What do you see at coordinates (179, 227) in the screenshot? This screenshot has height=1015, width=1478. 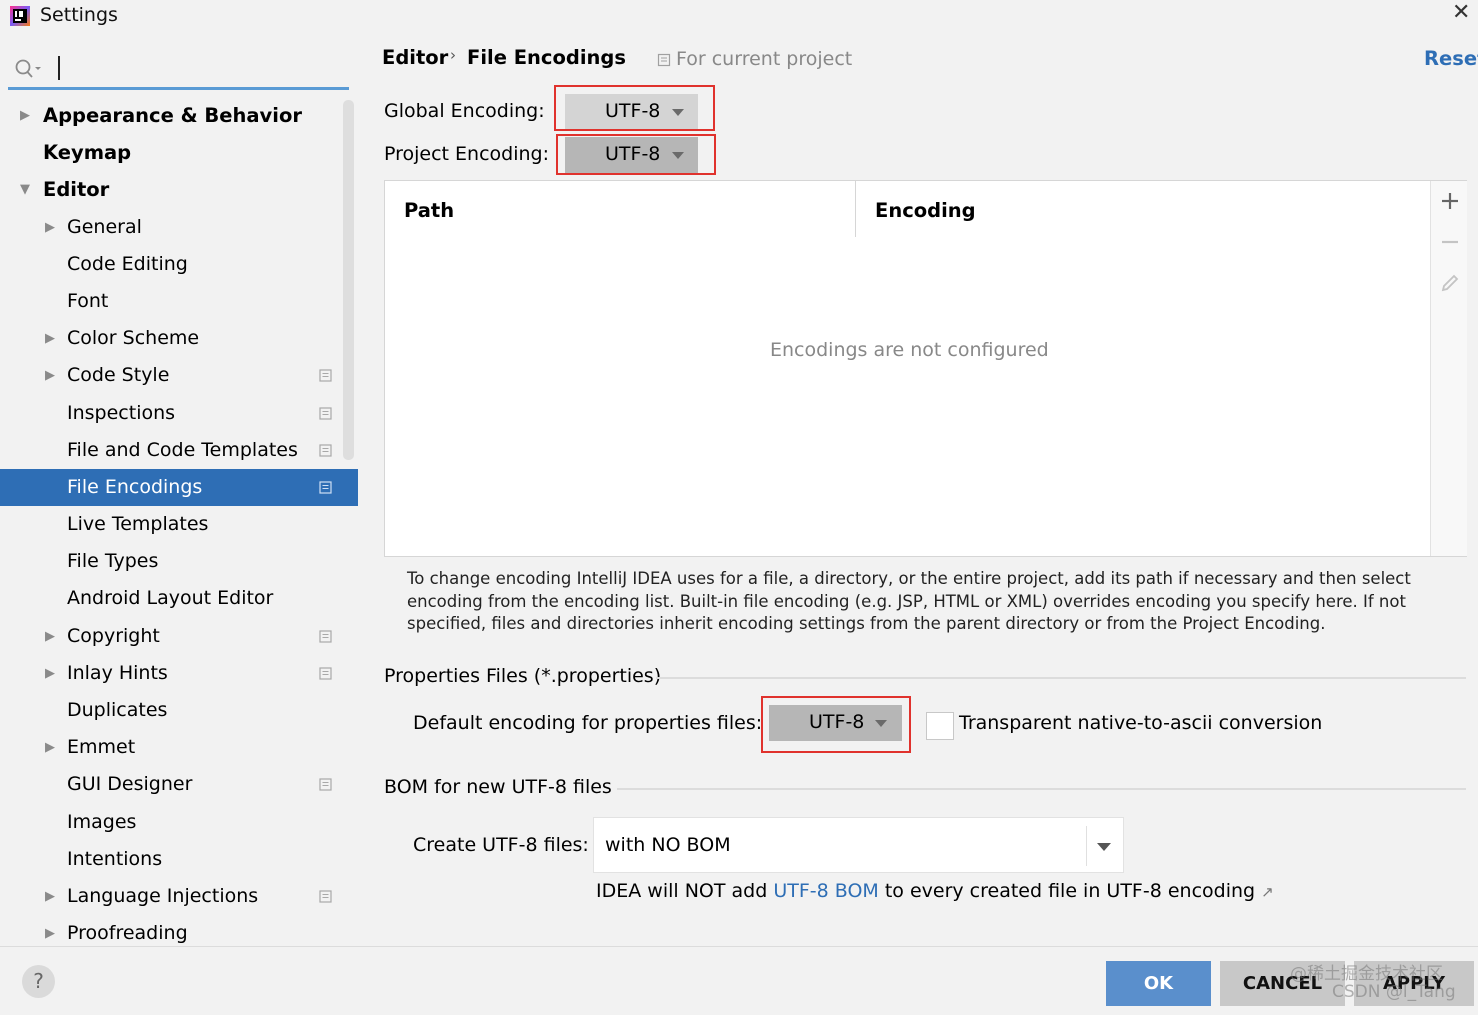 I see `sidebar-item-general: ▶ General` at bounding box center [179, 227].